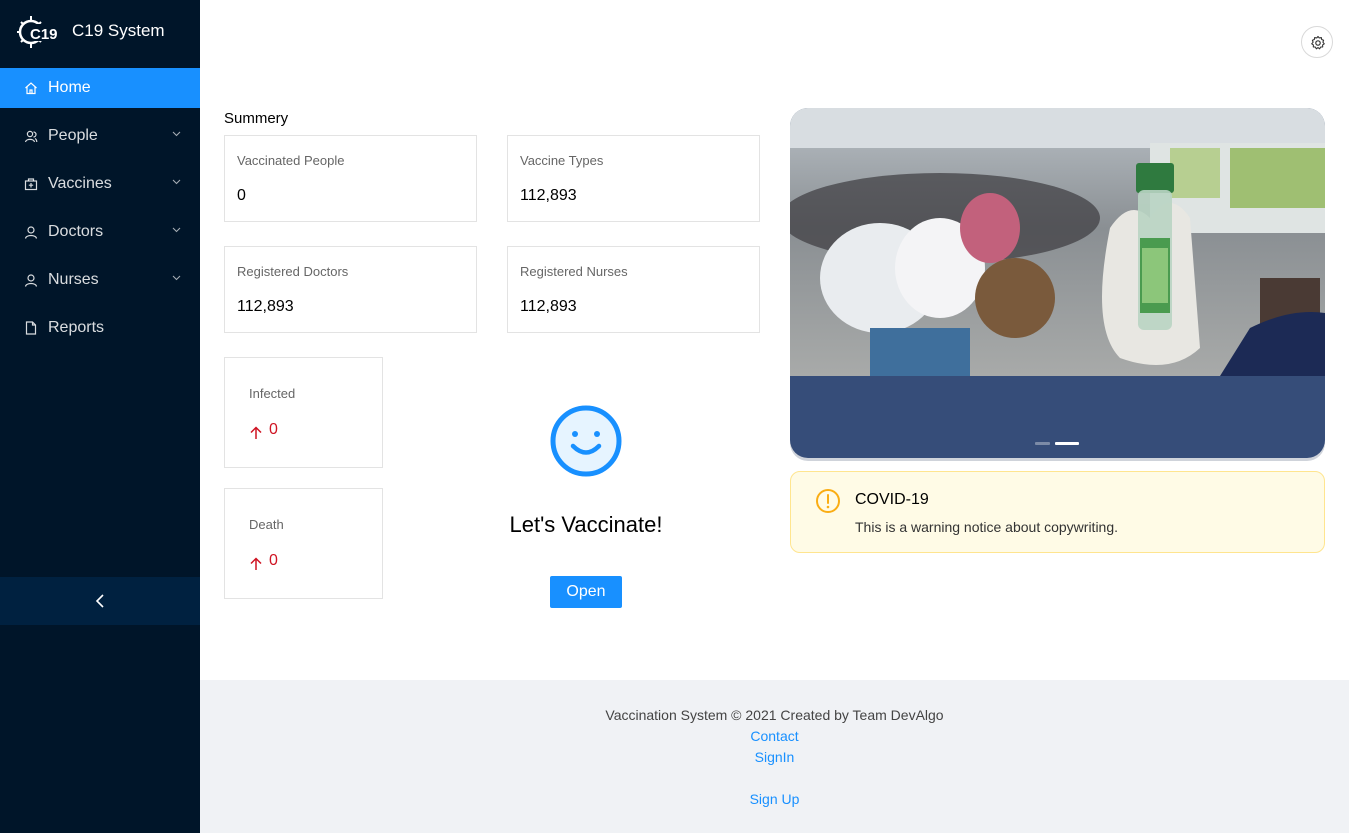  What do you see at coordinates (303, 543) in the screenshot?
I see `stat-card-death: Death 0` at bounding box center [303, 543].